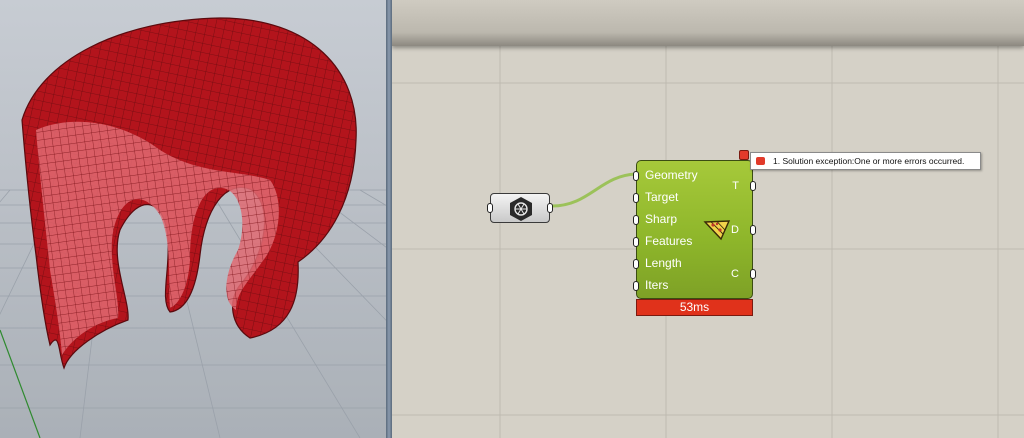  What do you see at coordinates (636, 264) in the screenshot?
I see `input-grip-length` at bounding box center [636, 264].